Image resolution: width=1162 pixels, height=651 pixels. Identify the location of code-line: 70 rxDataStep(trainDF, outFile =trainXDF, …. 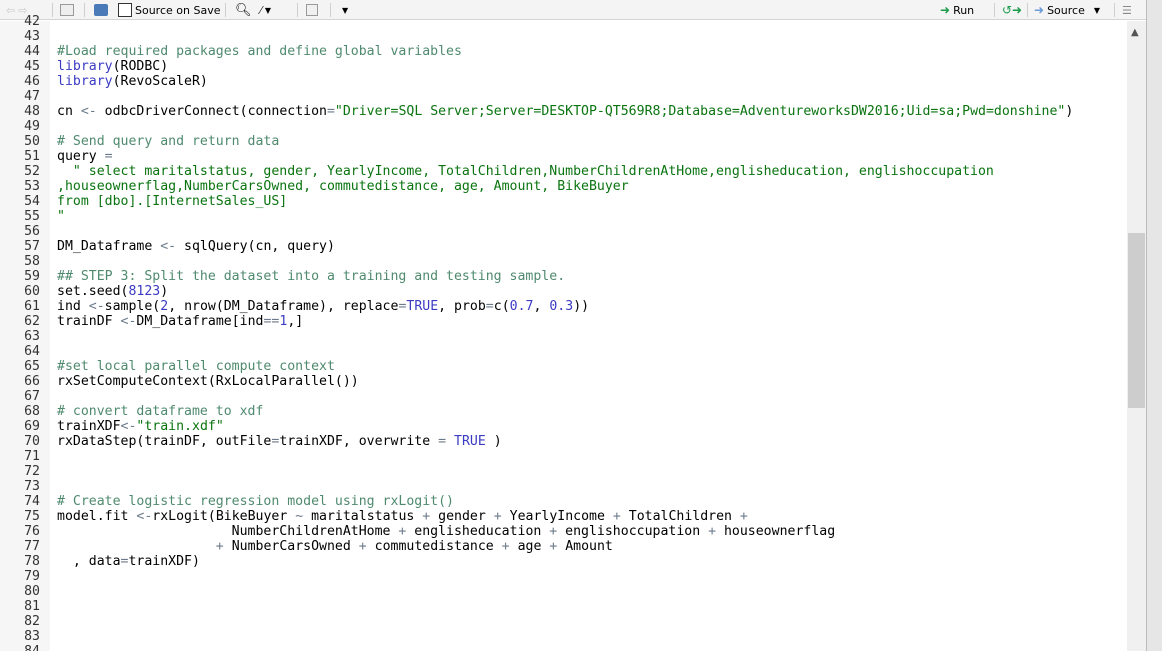
(563, 441).